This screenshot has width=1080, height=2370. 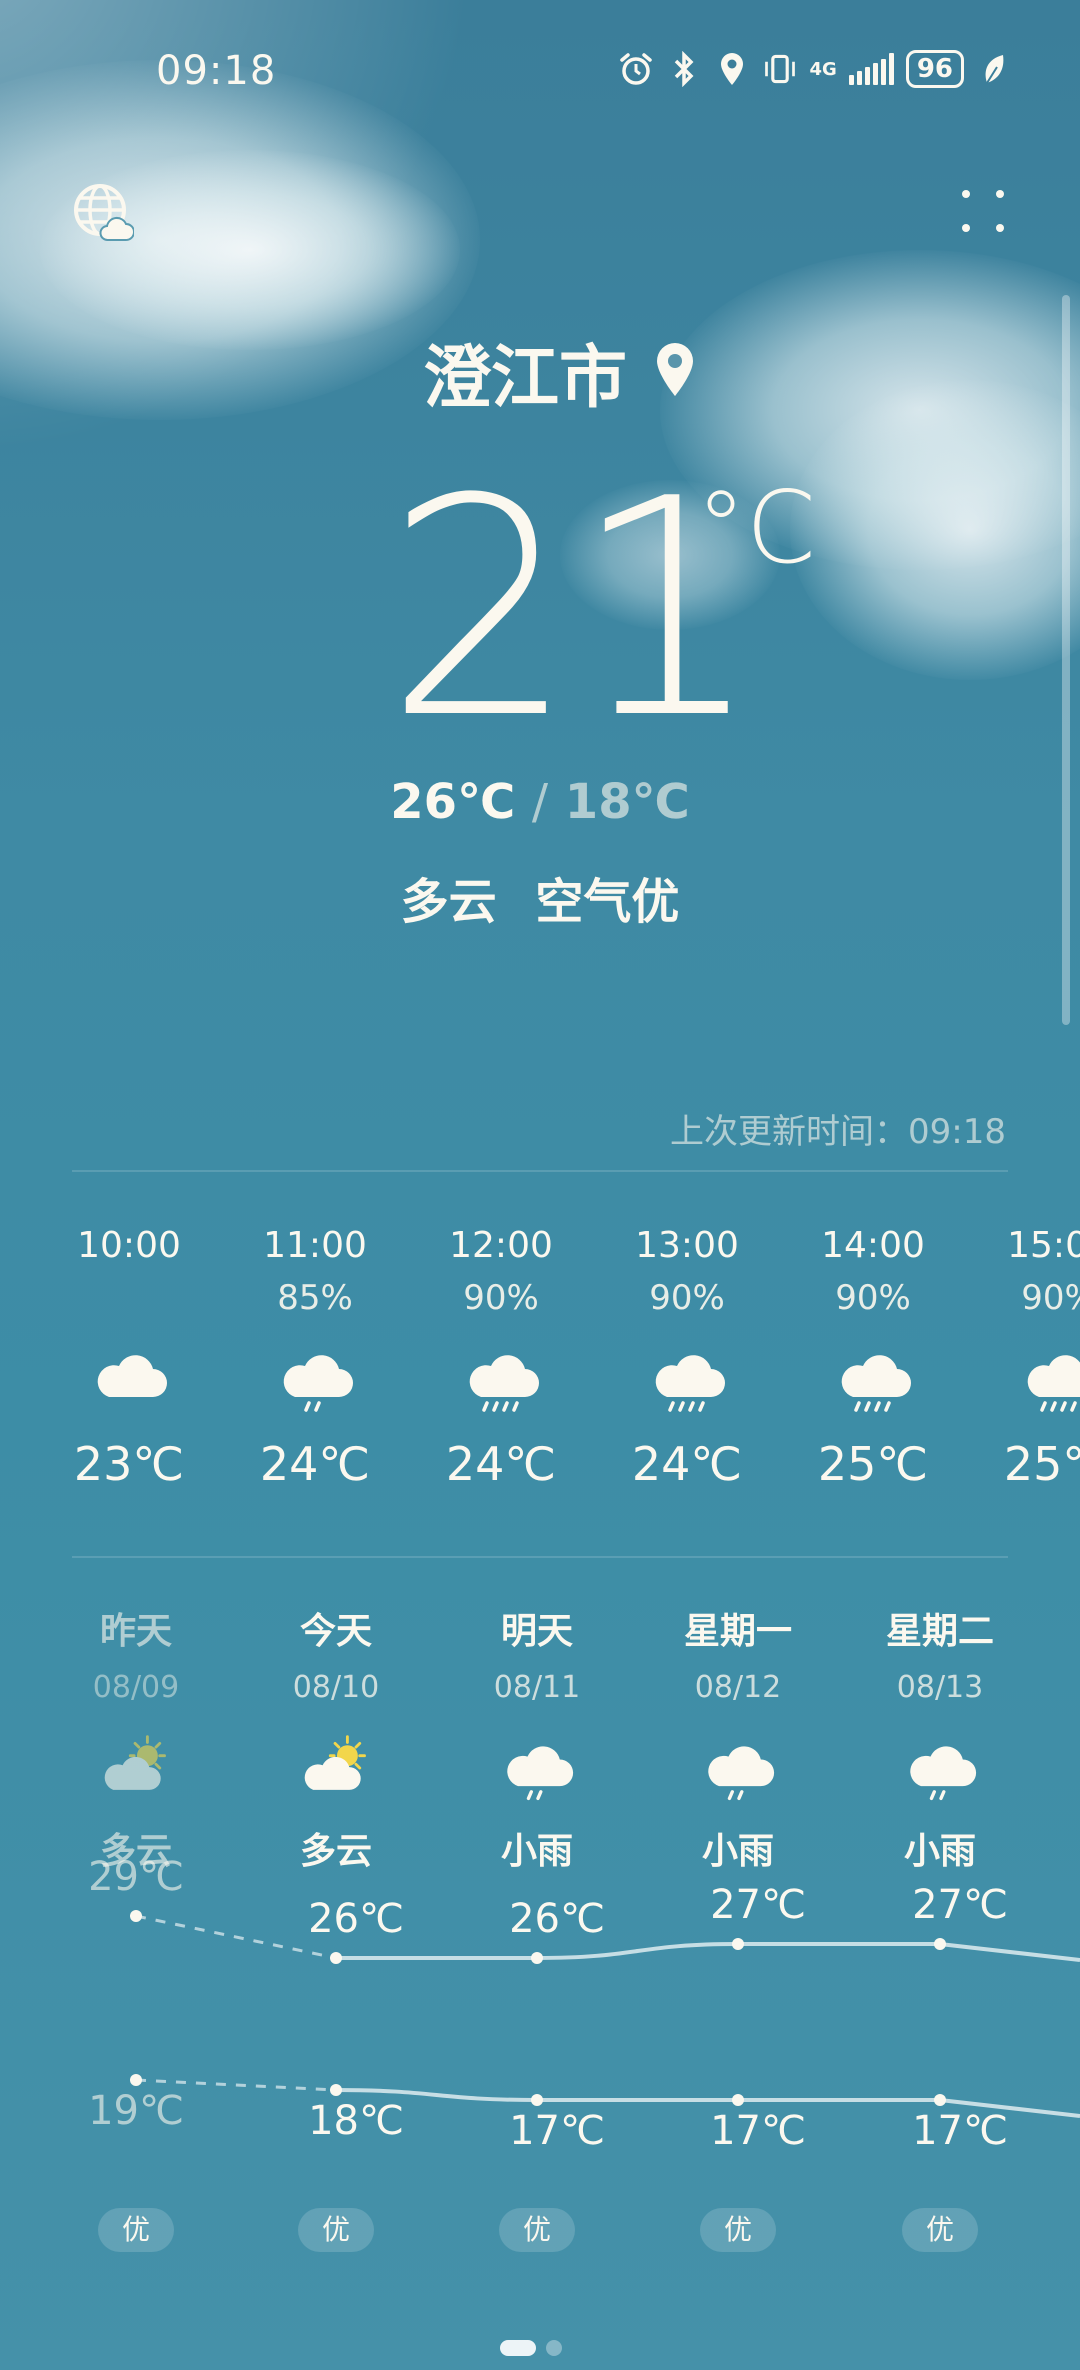 I want to click on battery-icon: 96, so click(x=934, y=69).